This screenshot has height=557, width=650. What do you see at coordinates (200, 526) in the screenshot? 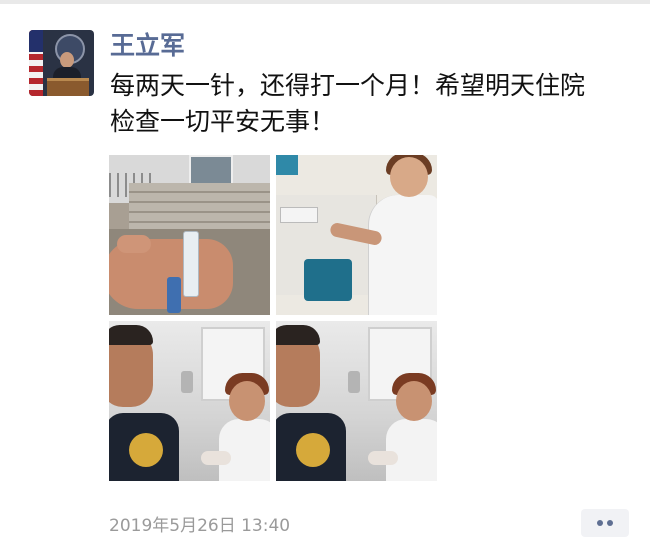
I see `post-timestamp: 2019年5月26日 13:40` at bounding box center [200, 526].